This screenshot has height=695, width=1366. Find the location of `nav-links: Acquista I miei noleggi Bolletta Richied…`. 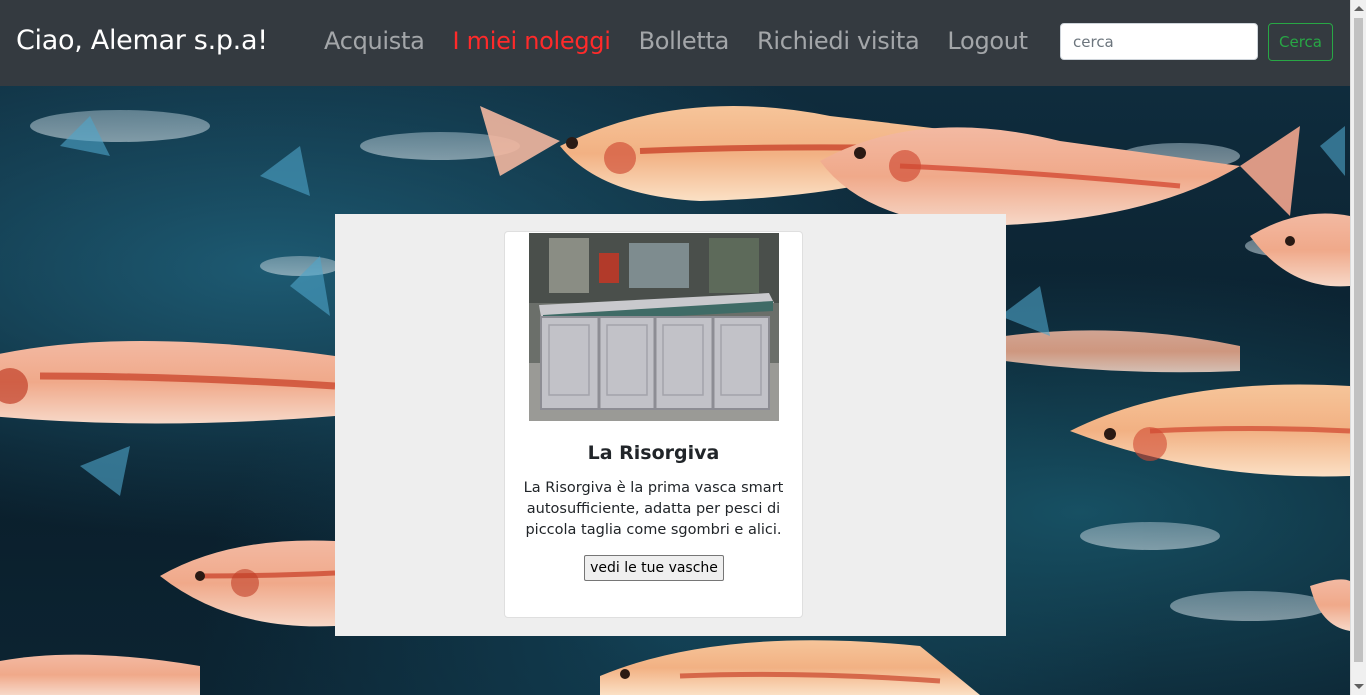

nav-links: Acquista I miei noleggi Bolletta Richied… is located at coordinates (676, 41).